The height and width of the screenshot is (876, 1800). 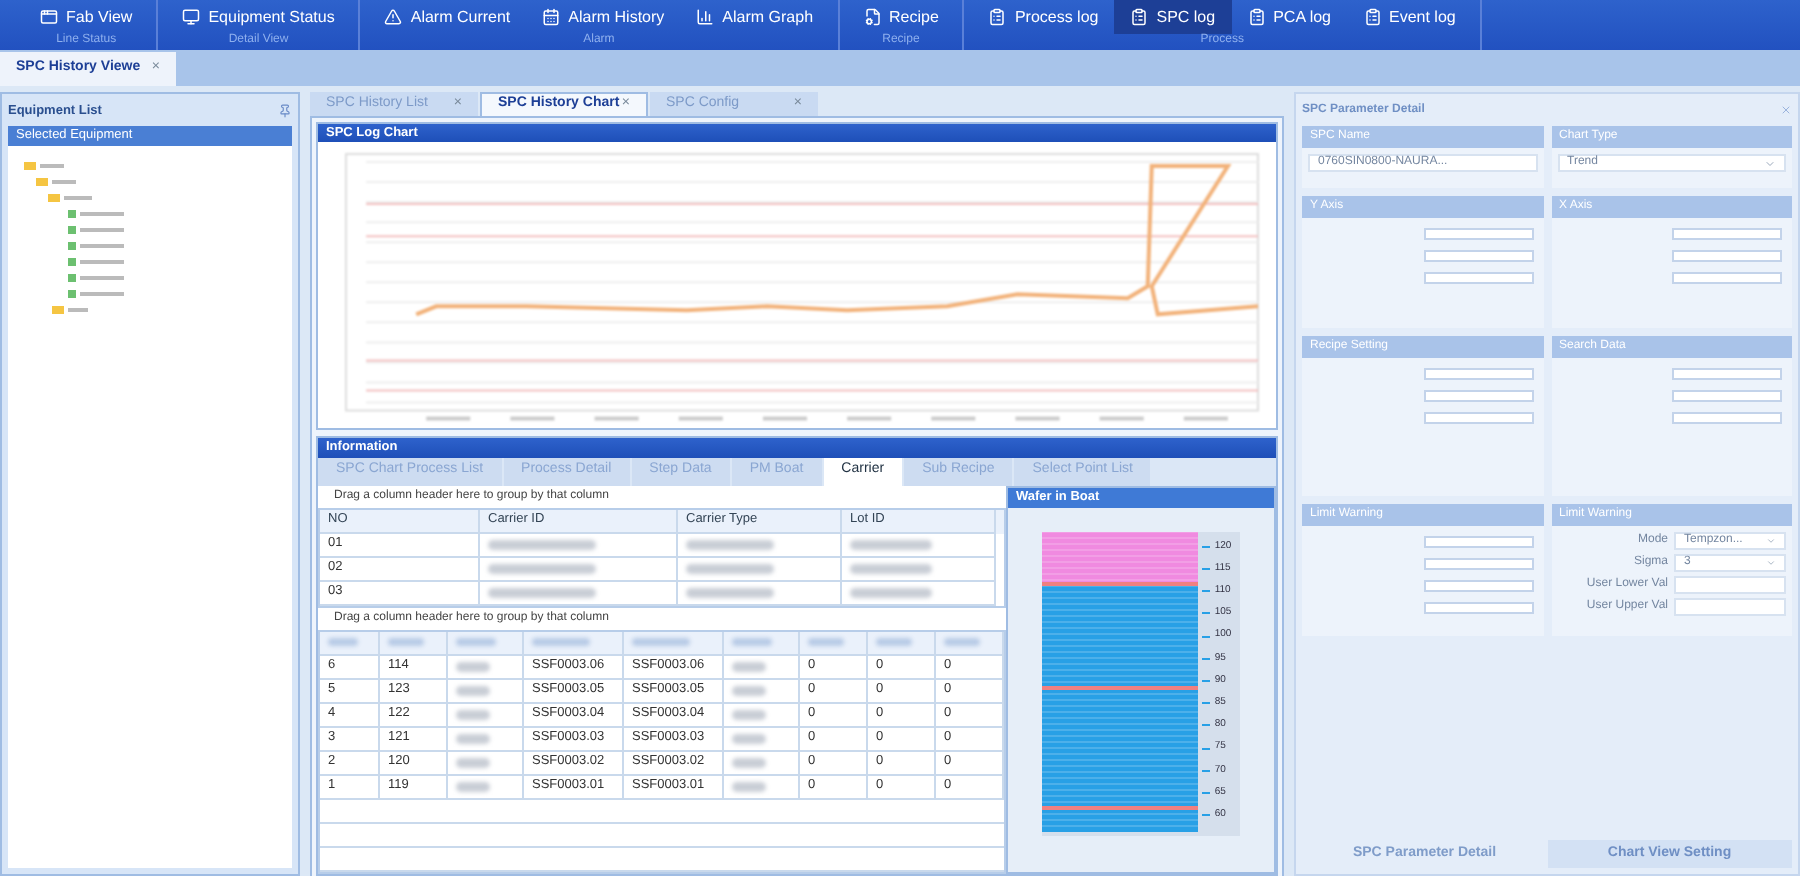 What do you see at coordinates (49, 17) in the screenshot?
I see `window-icon` at bounding box center [49, 17].